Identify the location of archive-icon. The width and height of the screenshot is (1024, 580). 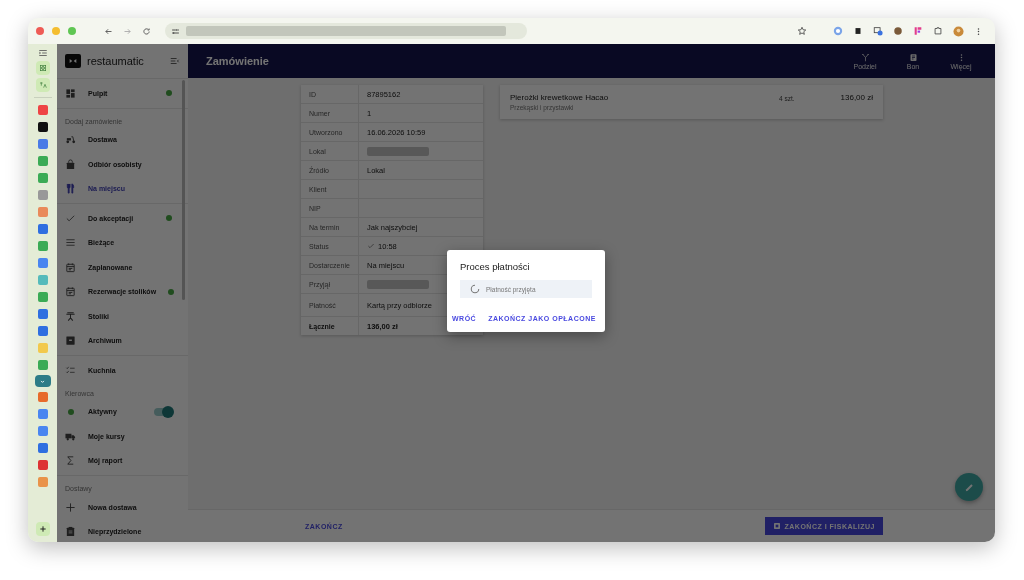
(70, 341).